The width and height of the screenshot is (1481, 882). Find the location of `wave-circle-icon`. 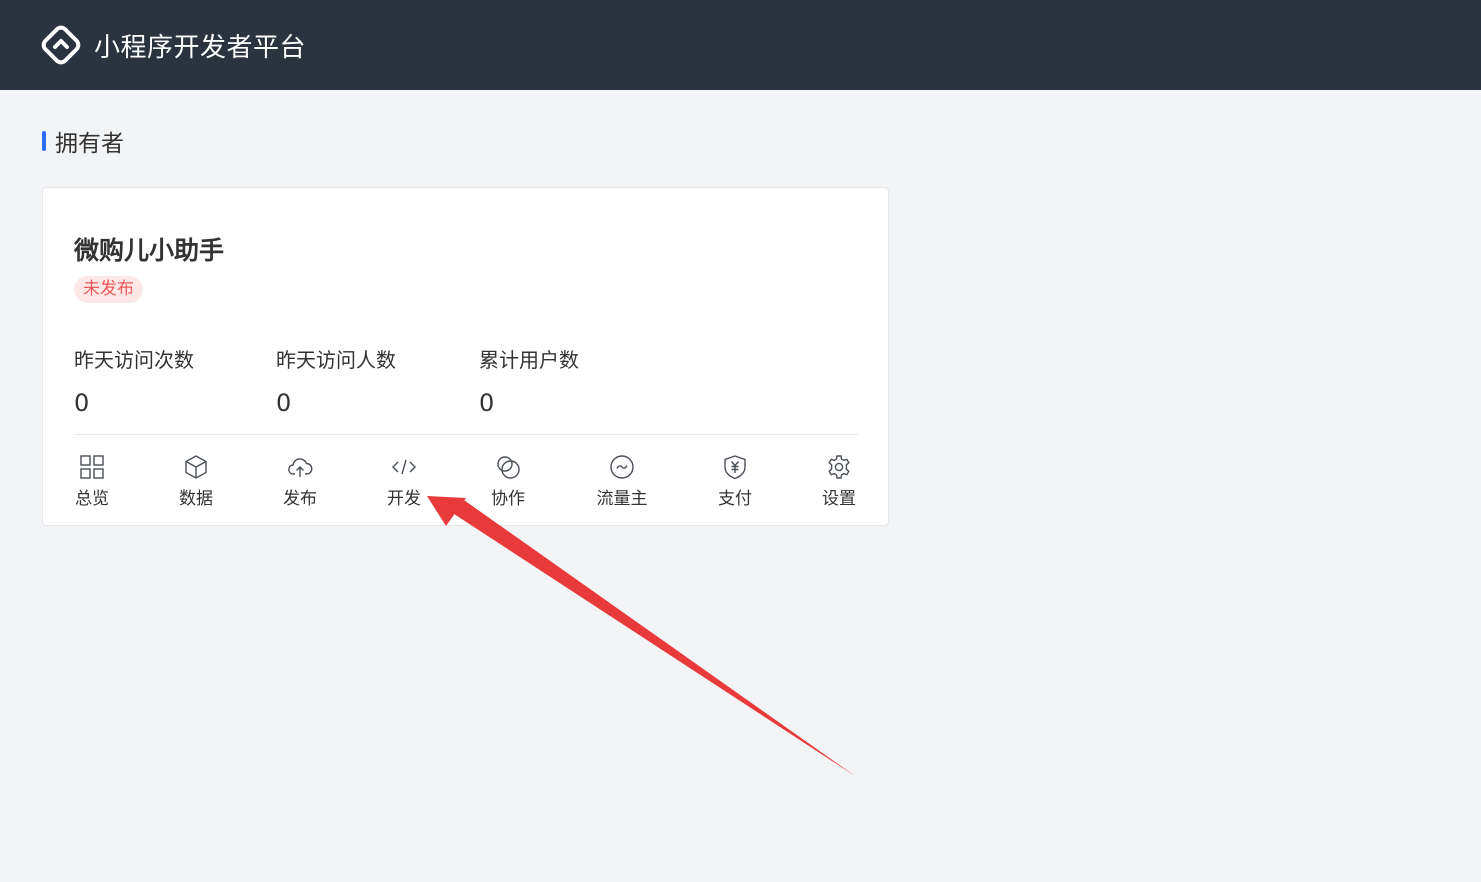

wave-circle-icon is located at coordinates (622, 467).